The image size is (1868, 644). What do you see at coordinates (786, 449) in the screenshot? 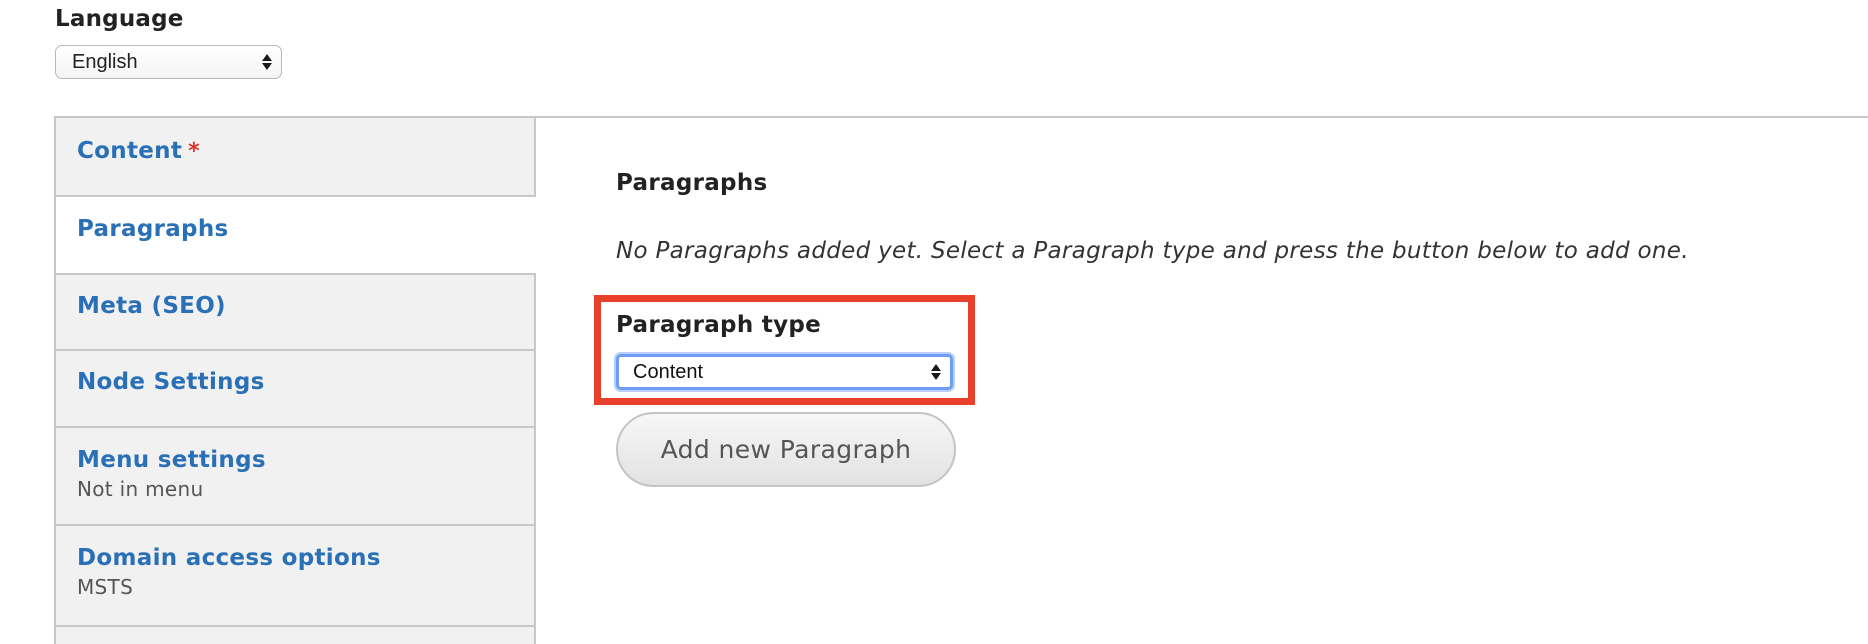
I see `add-paragraph-button: Add new Paragraph` at bounding box center [786, 449].